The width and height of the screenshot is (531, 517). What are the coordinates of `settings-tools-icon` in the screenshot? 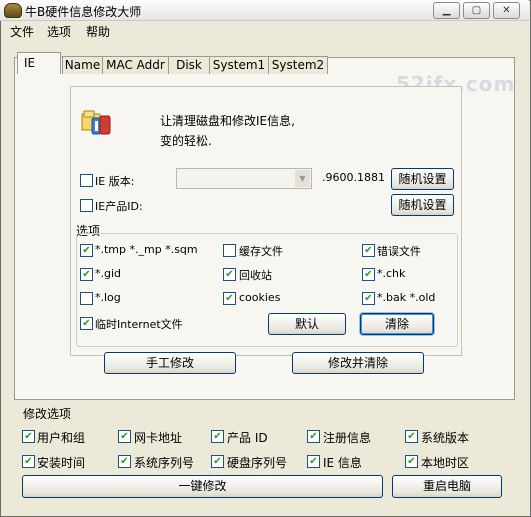 It's located at (96, 122).